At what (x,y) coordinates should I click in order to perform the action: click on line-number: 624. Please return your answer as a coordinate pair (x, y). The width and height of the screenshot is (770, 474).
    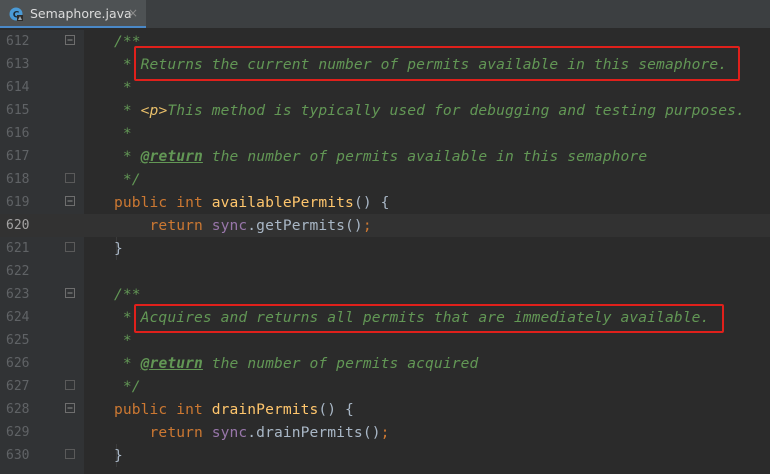
    Looking at the image, I should click on (18, 317).